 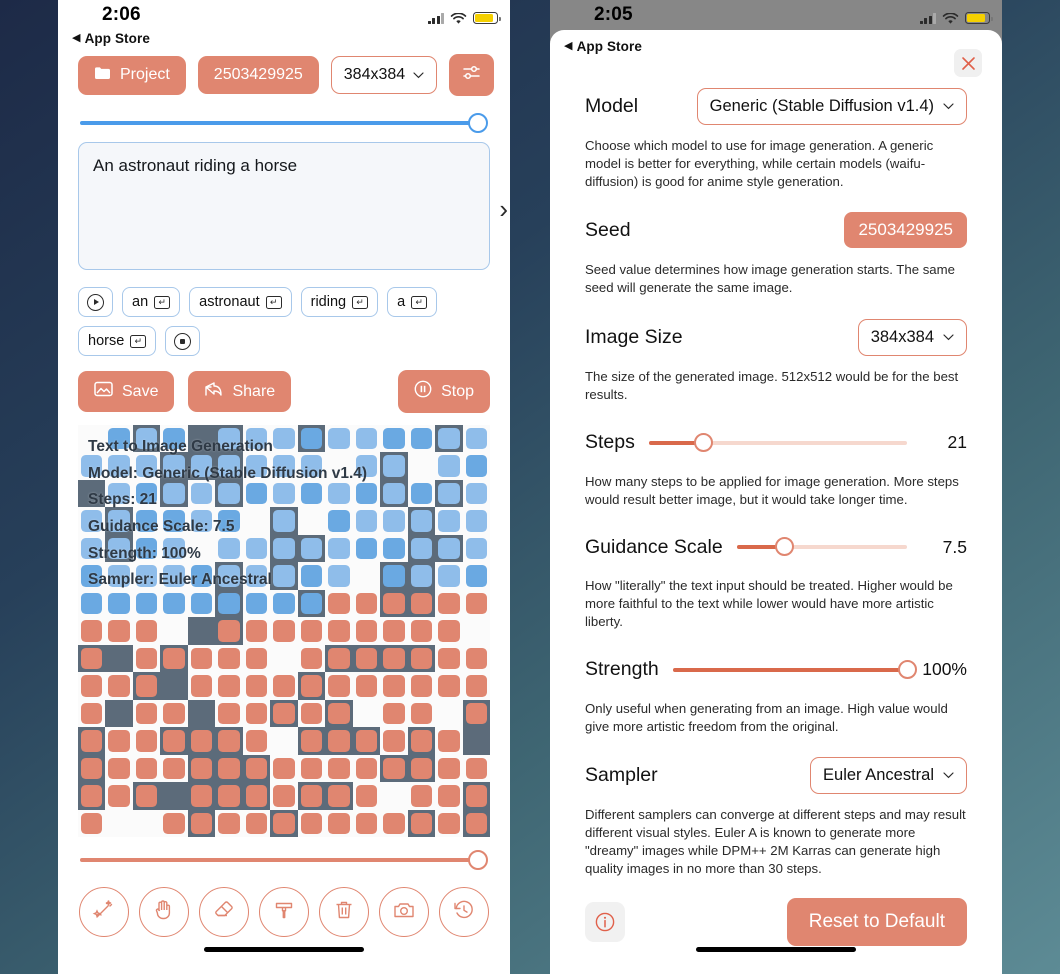 What do you see at coordinates (344, 912) in the screenshot?
I see `trash-tool-button` at bounding box center [344, 912].